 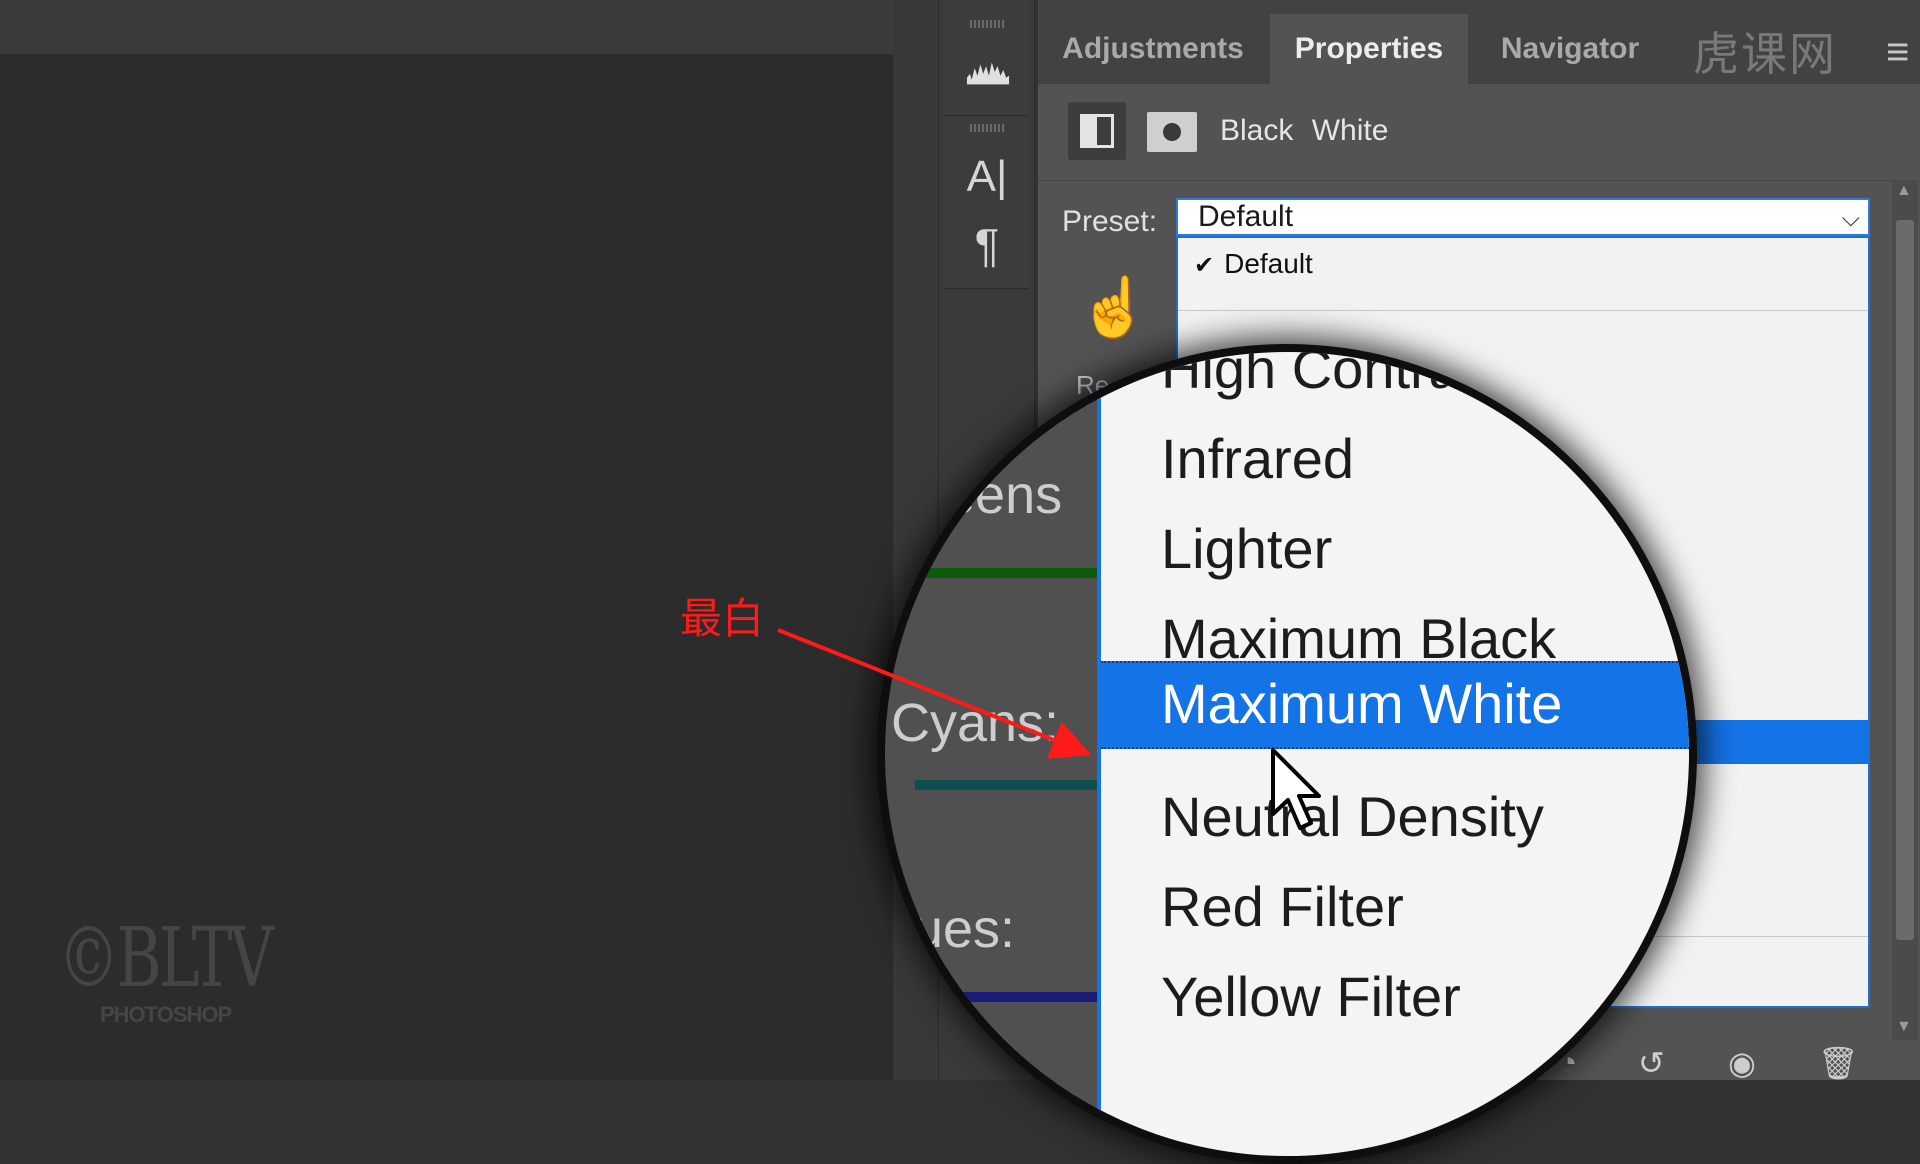 What do you see at coordinates (987, 245) in the screenshot?
I see `paragraph-icon: ¶` at bounding box center [987, 245].